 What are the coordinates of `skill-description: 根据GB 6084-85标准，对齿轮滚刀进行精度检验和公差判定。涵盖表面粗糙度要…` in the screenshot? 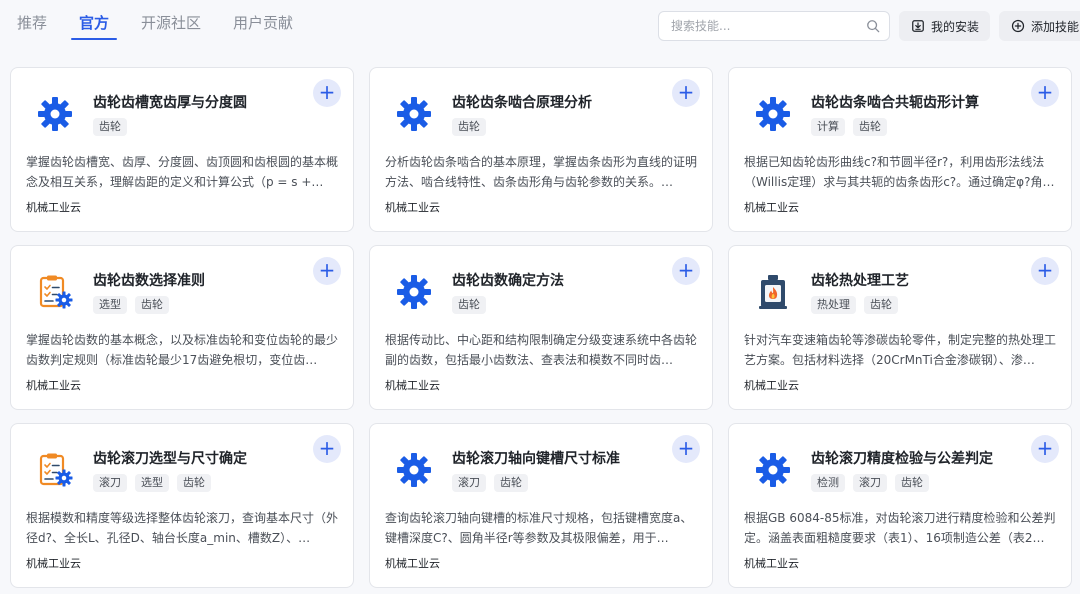 It's located at (900, 528).